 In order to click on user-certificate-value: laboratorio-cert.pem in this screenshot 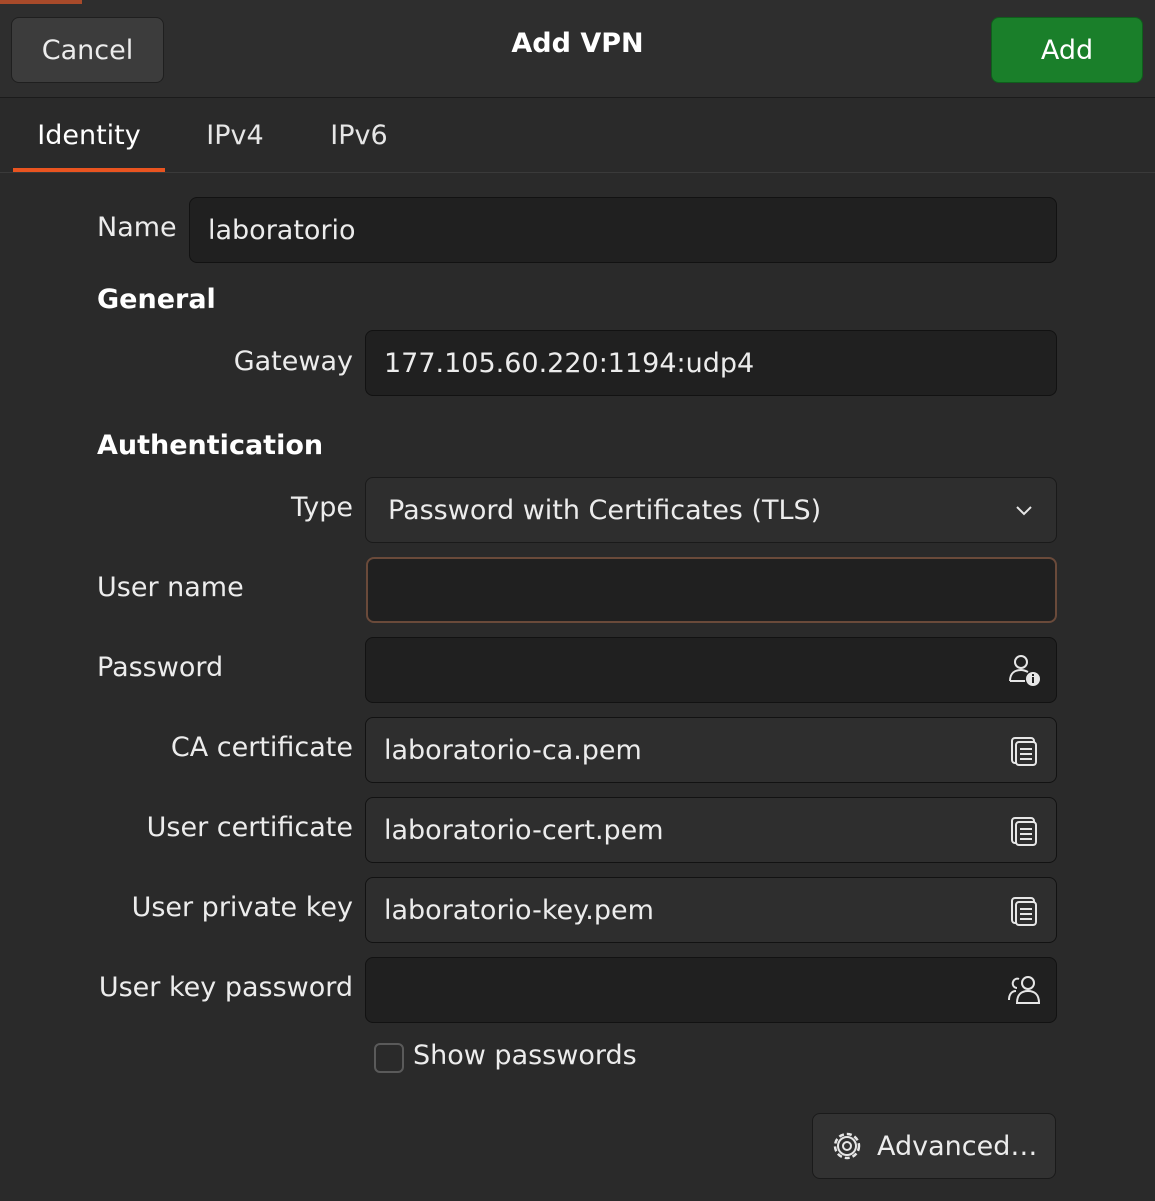, I will do `click(524, 830)`.